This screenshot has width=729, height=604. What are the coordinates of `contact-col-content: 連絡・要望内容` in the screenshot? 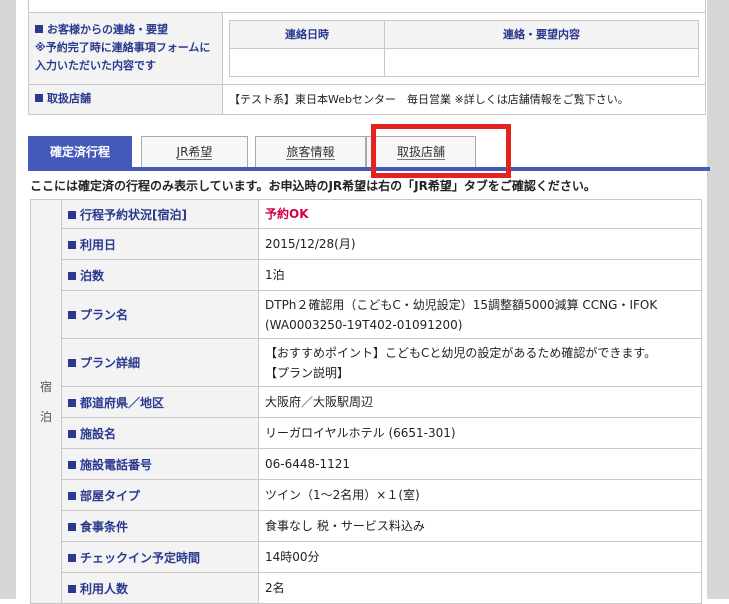 It's located at (541, 34).